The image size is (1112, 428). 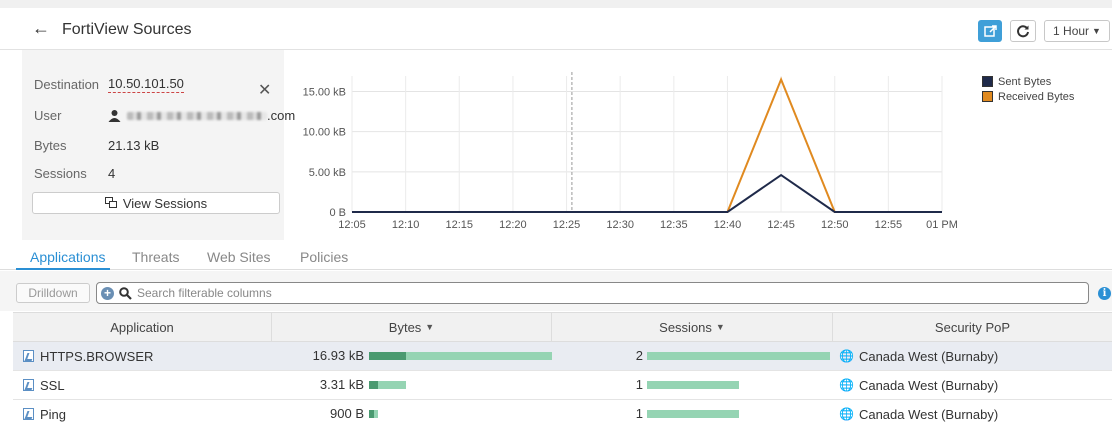 I want to click on bytes-value: 16.93 kB, so click(x=338, y=355).